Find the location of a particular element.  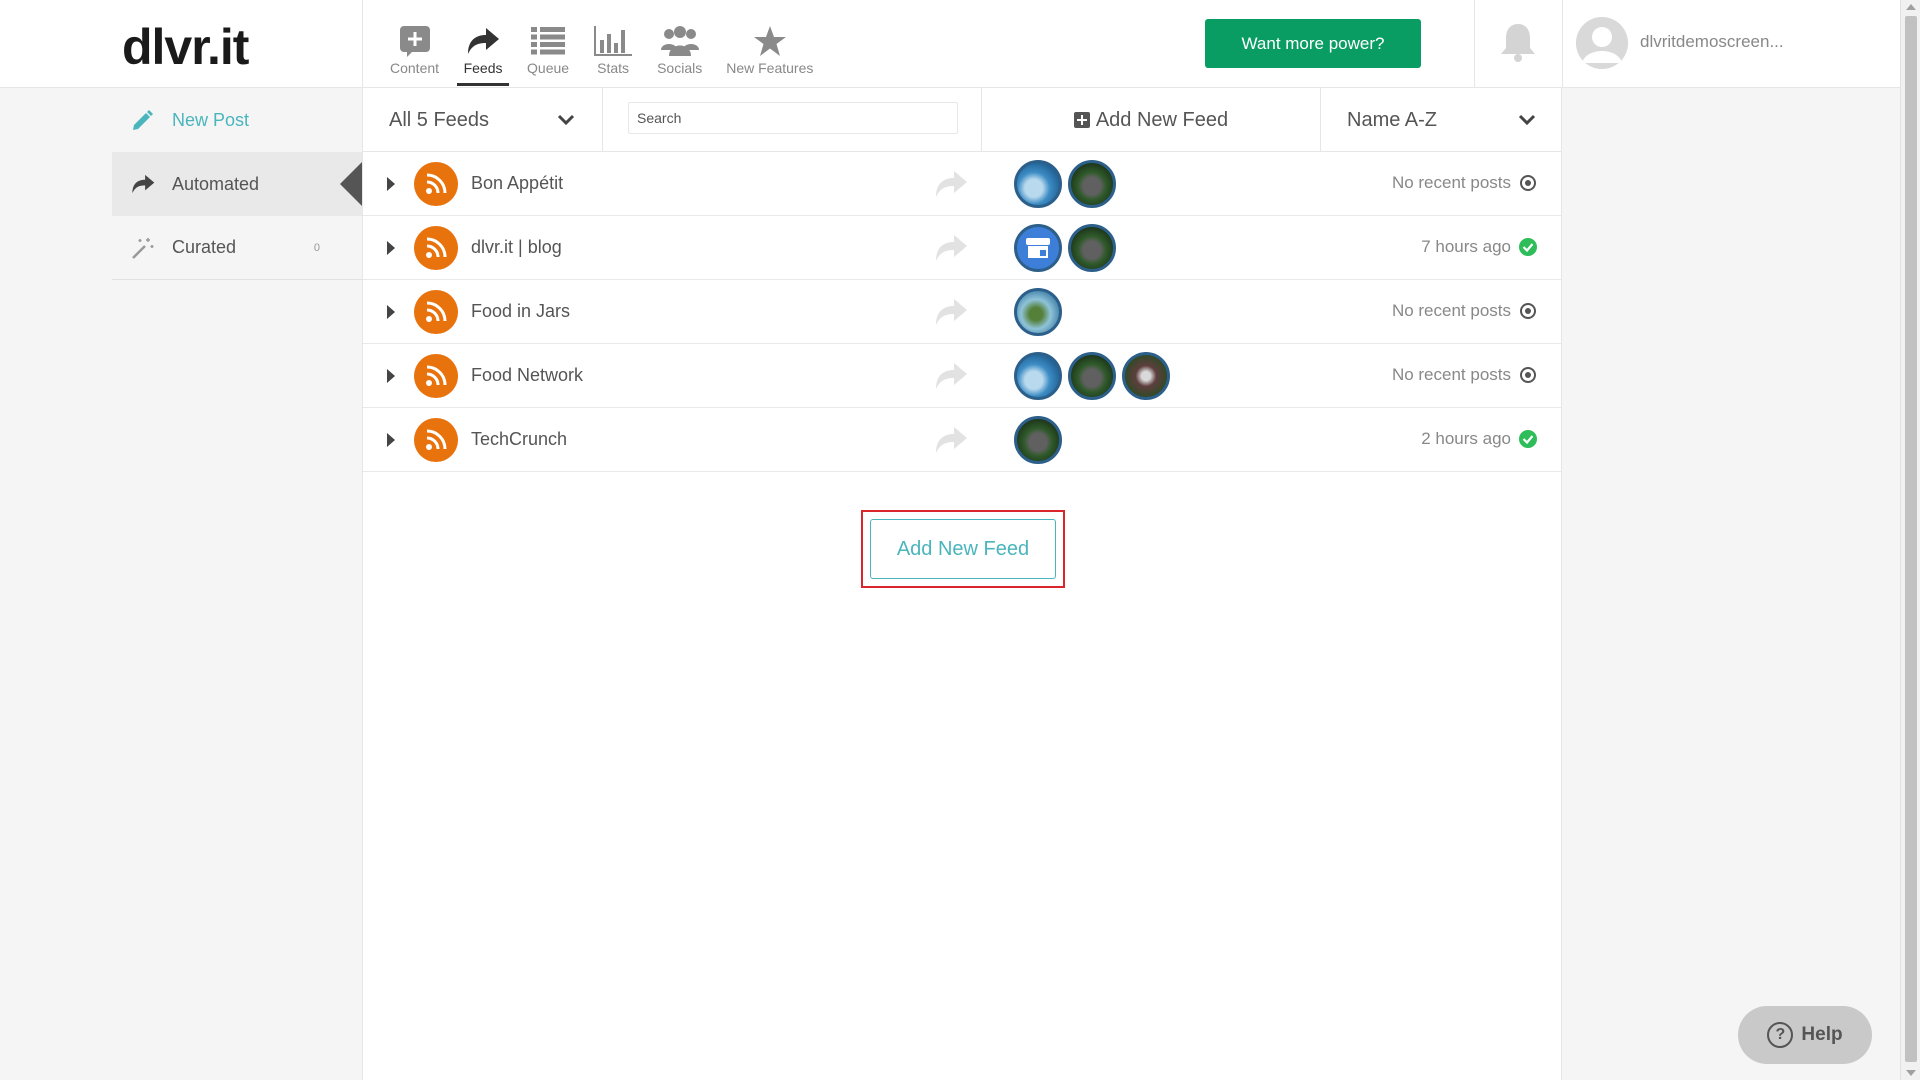

users-icon is located at coordinates (680, 41).